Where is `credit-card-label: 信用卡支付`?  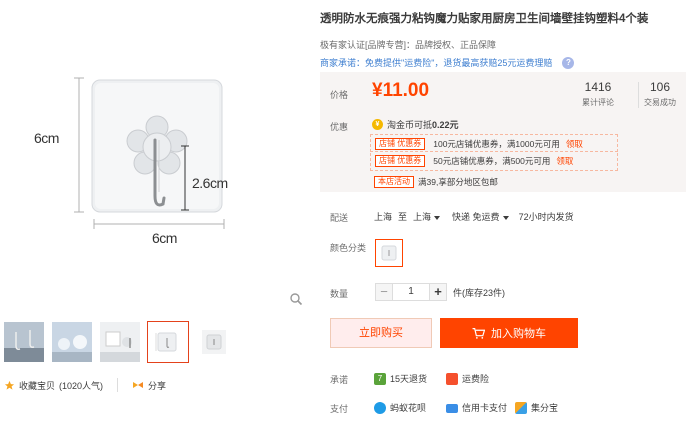 credit-card-label: 信用卡支付 is located at coordinates (485, 408).